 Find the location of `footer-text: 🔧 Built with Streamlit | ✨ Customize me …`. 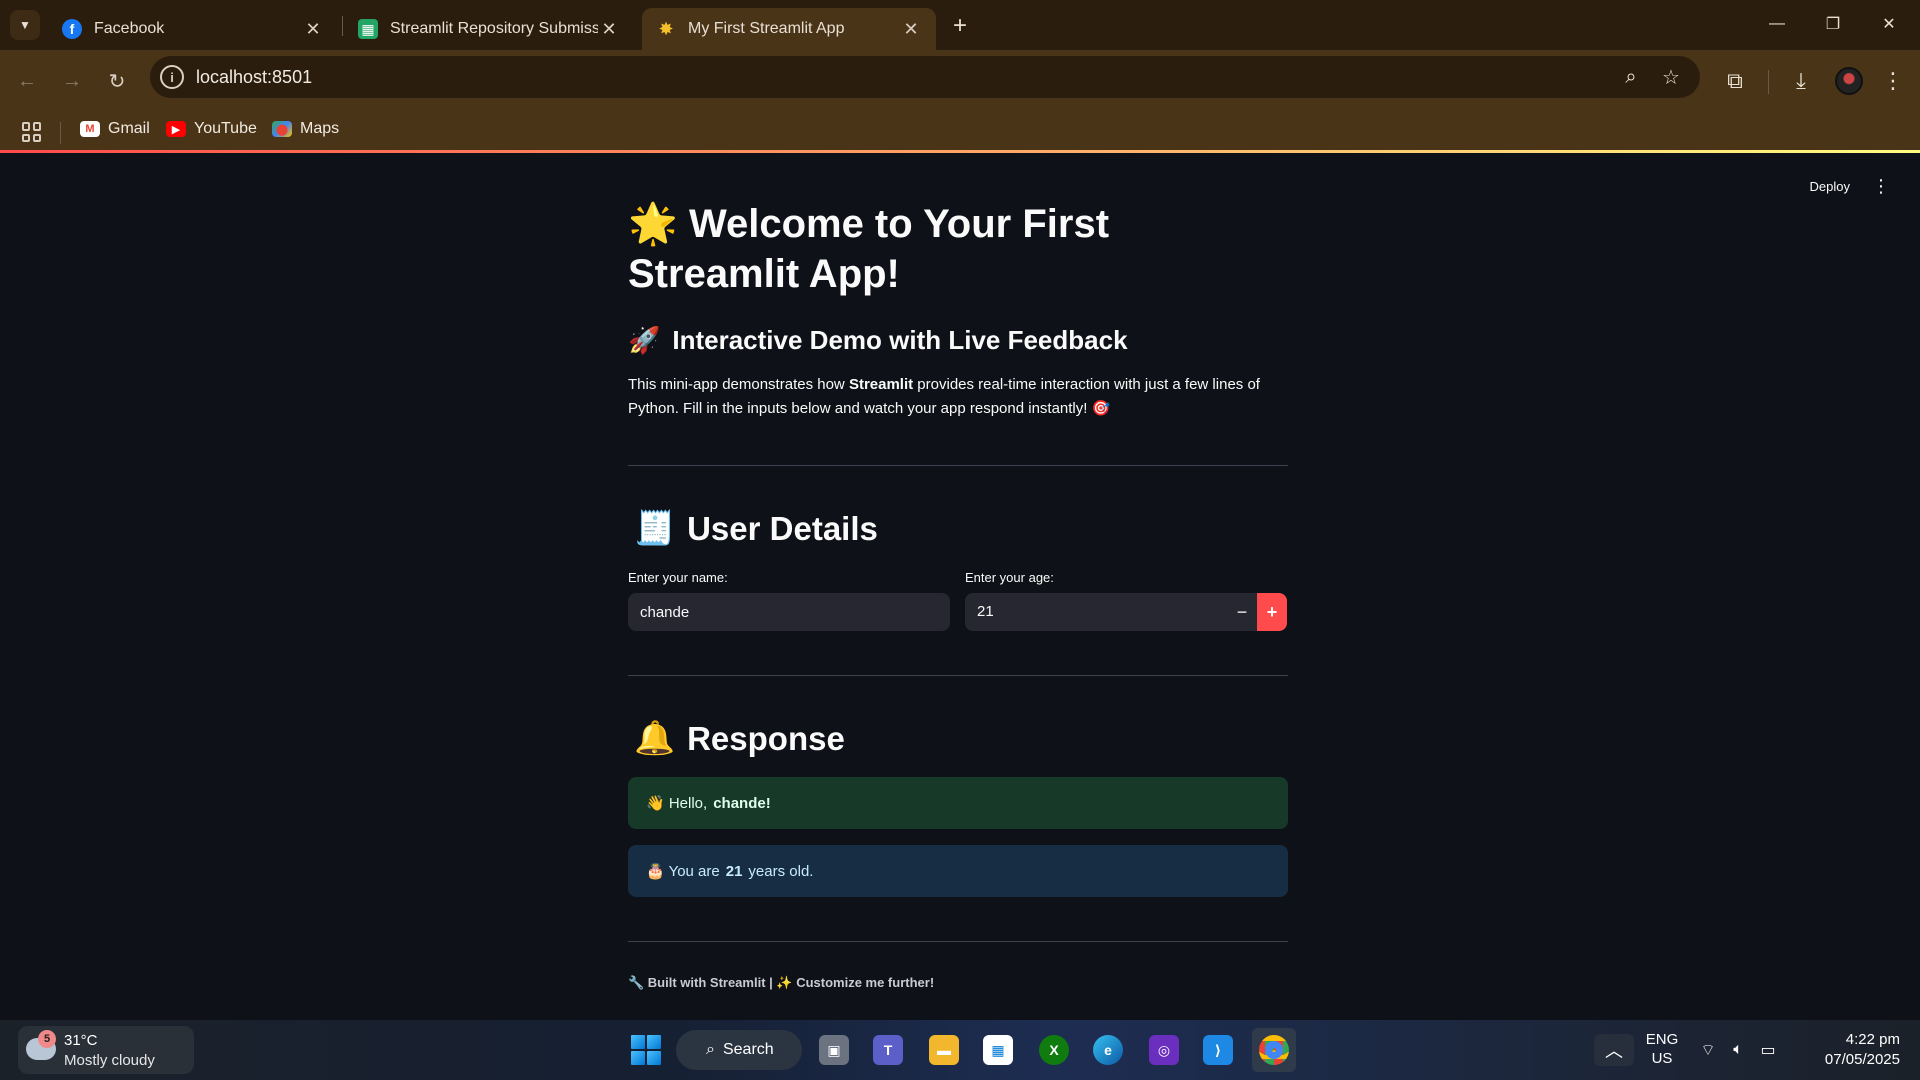

footer-text: 🔧 Built with Streamlit | ✨ Customize me … is located at coordinates (781, 982).